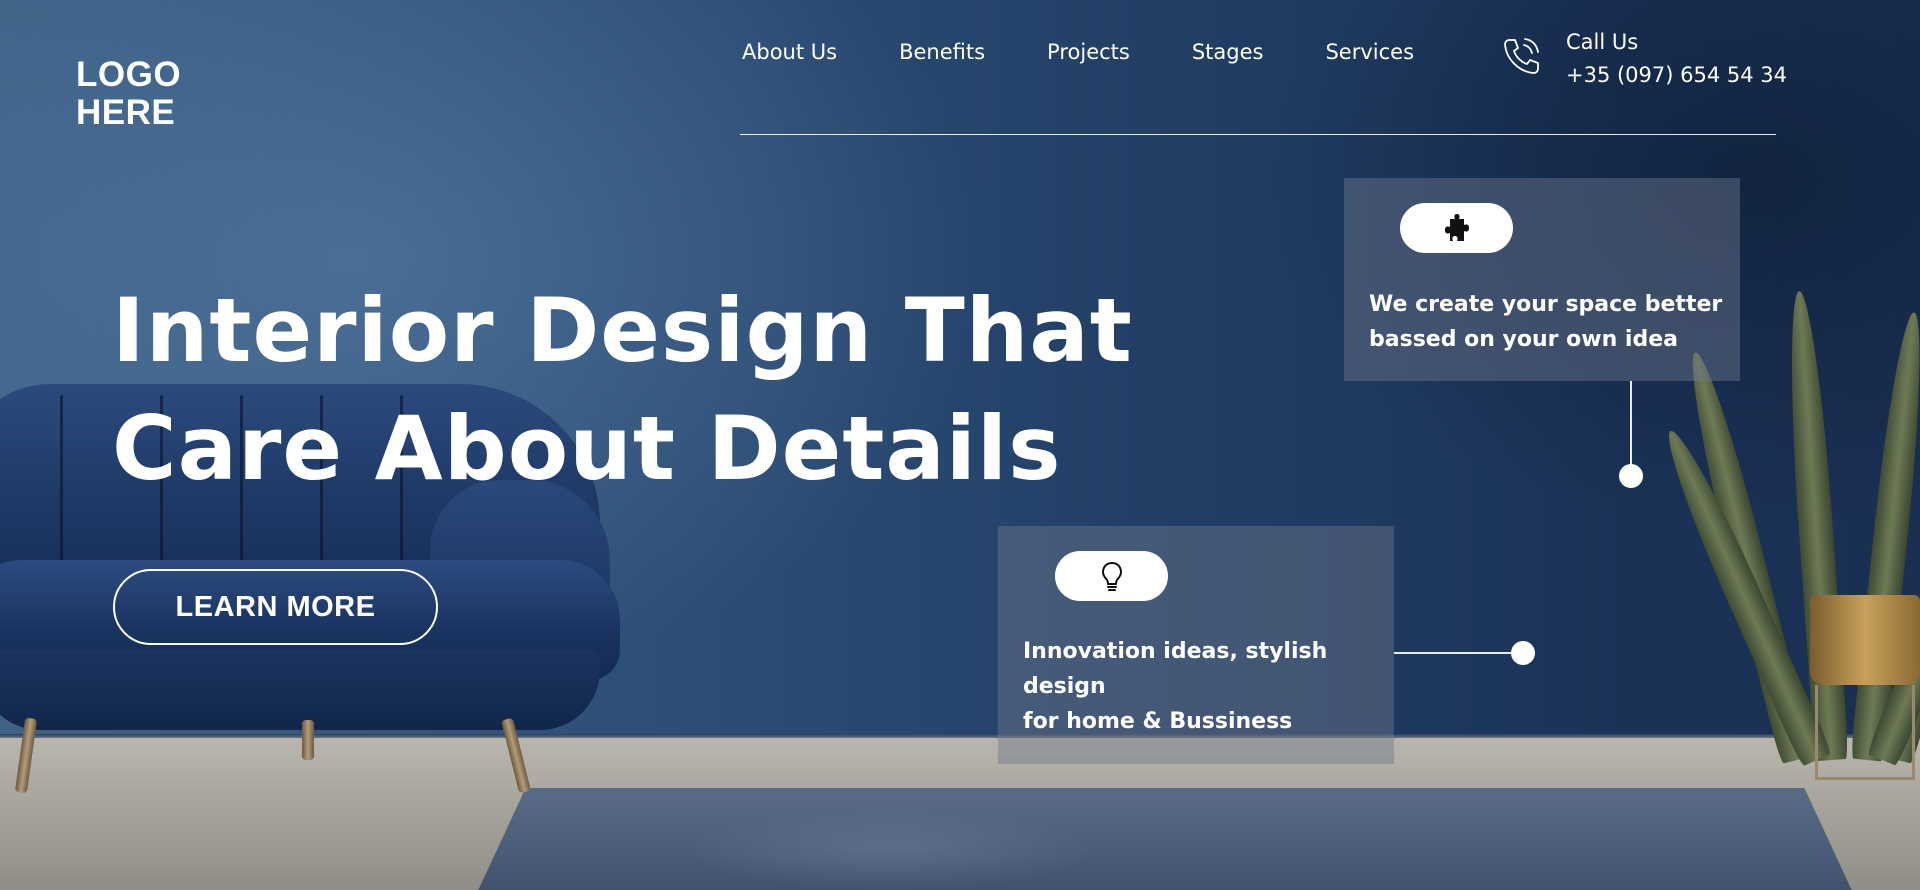 The image size is (1920, 890). What do you see at coordinates (1228, 52) in the screenshot?
I see `nav-item-stages: Stages` at bounding box center [1228, 52].